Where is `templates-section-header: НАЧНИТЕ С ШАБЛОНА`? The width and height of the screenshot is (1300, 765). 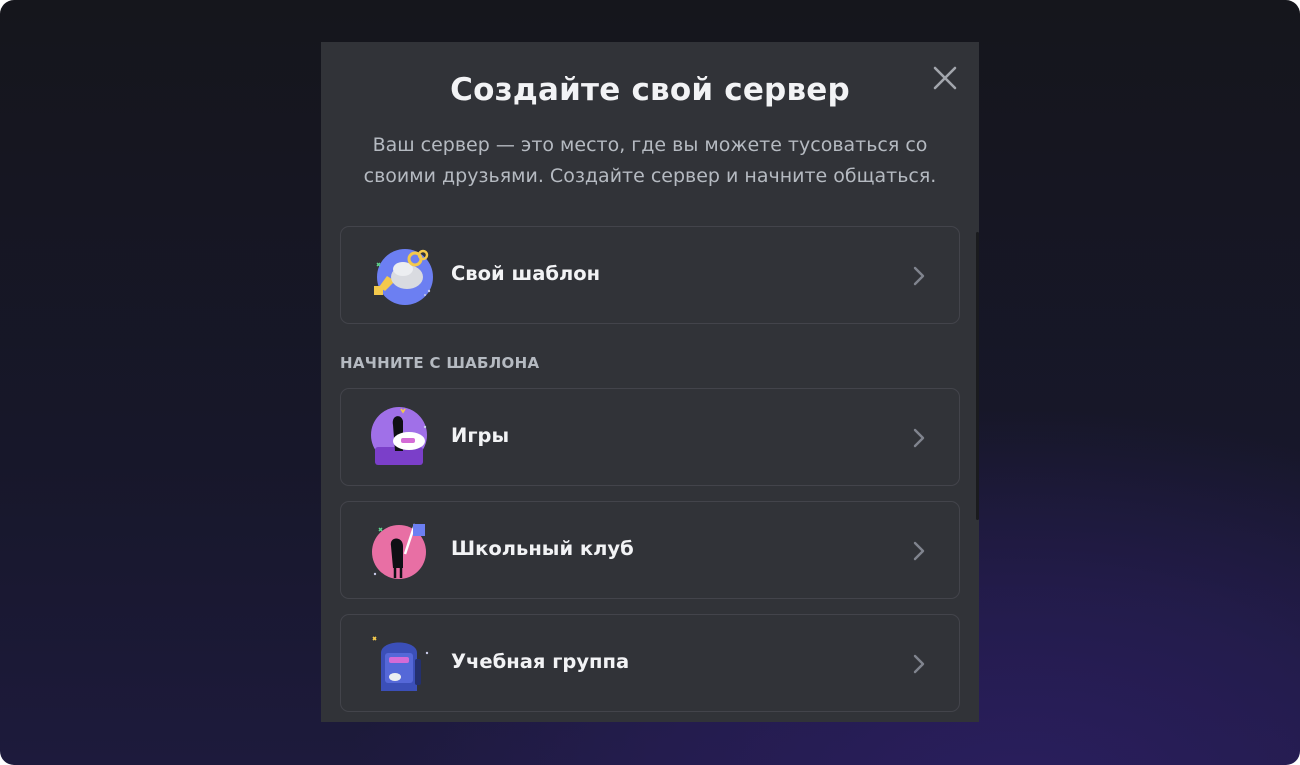
templates-section-header: НАЧНИТЕ С ШАБЛОНА is located at coordinates (440, 363).